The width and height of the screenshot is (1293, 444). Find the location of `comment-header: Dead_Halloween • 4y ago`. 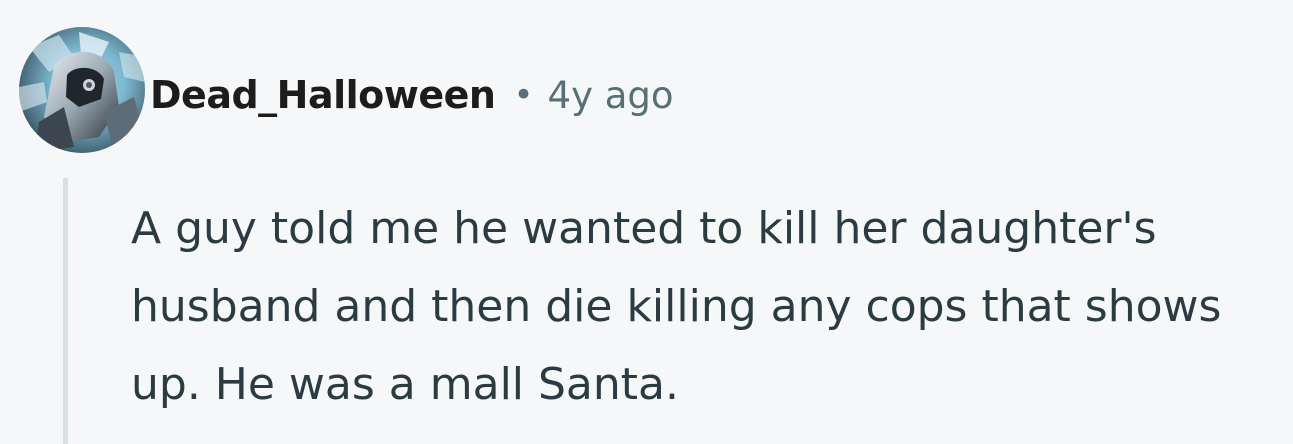

comment-header: Dead_Halloween • 4y ago is located at coordinates (412, 95).